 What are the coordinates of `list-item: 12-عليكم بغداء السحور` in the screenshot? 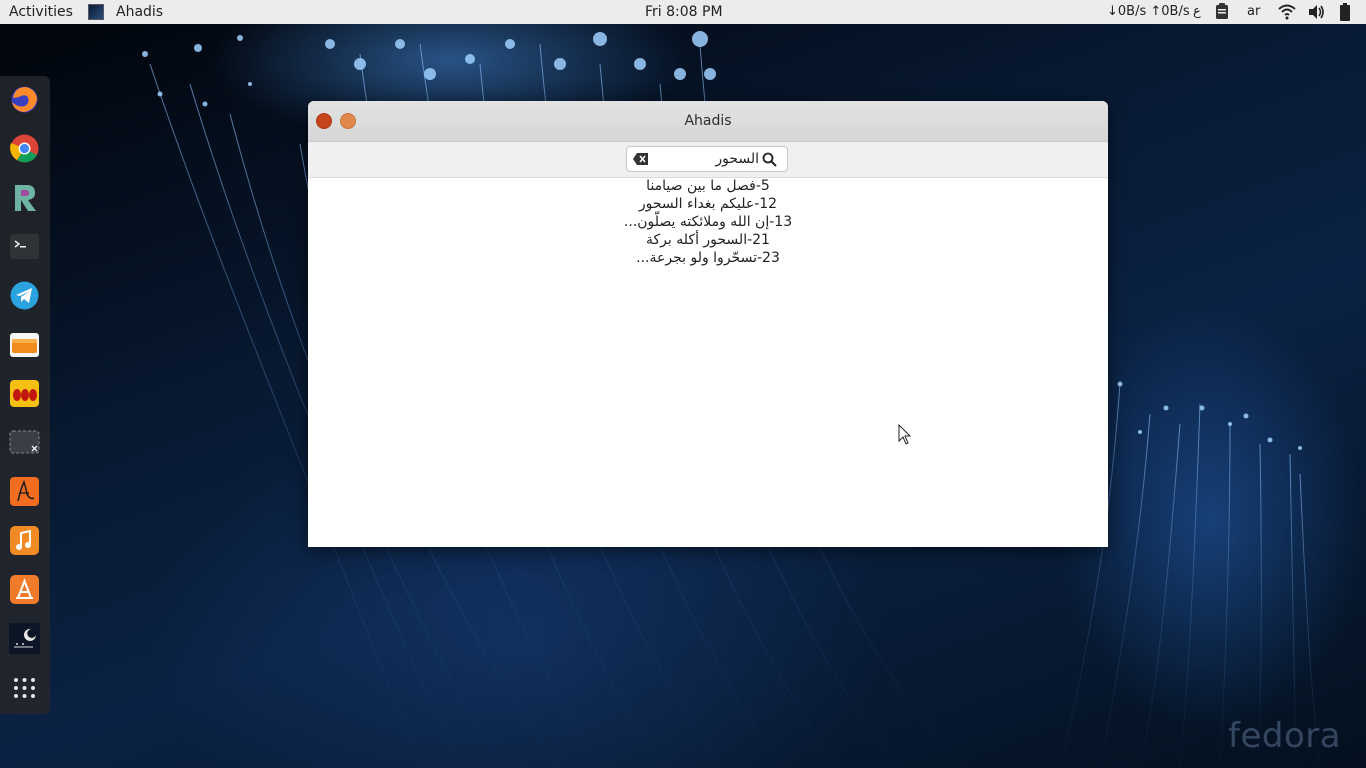 It's located at (708, 204).